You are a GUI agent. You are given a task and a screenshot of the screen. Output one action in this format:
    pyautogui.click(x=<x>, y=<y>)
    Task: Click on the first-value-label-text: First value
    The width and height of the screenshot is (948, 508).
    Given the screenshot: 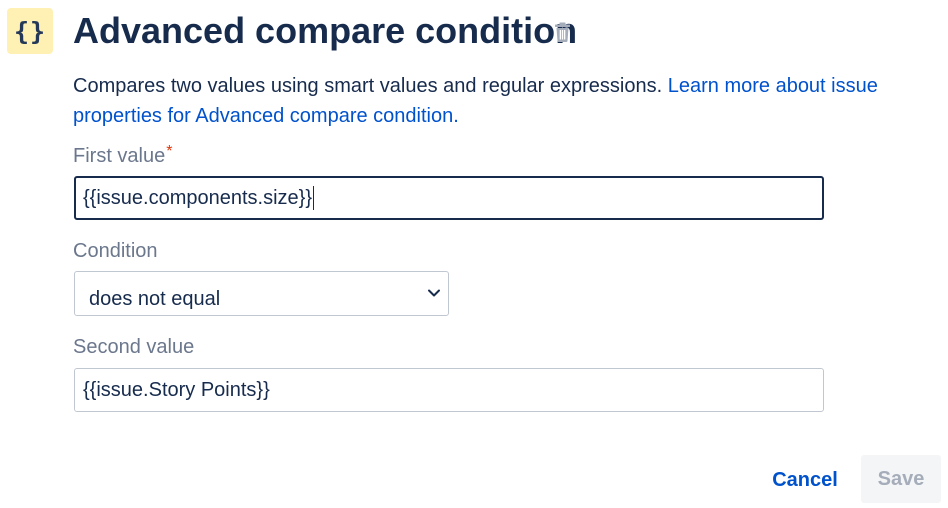 What is the action you would take?
    pyautogui.click(x=119, y=156)
    